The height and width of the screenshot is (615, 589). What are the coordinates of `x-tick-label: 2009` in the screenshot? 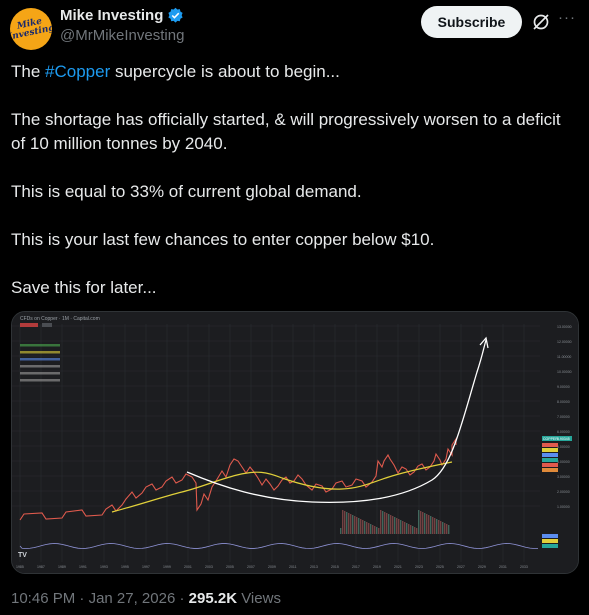 It's located at (272, 567).